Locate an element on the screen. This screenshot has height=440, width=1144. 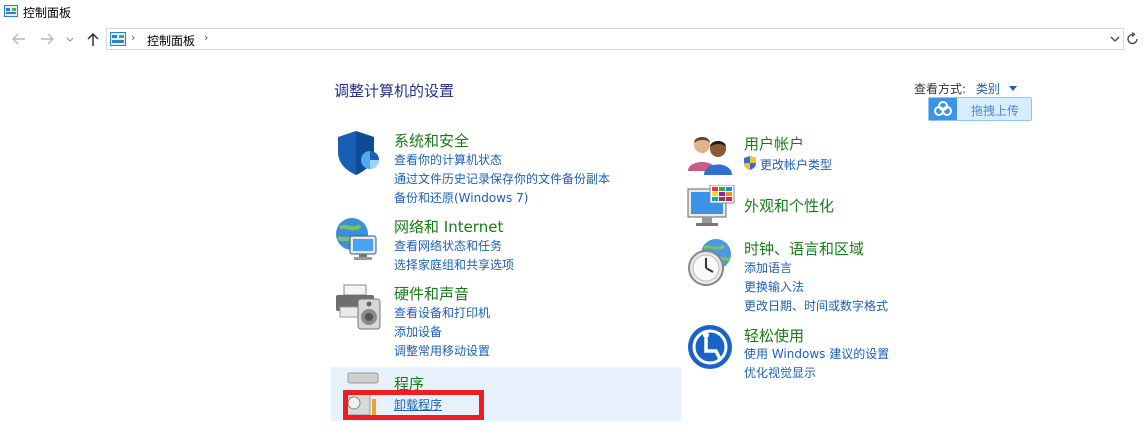
drag-upload-button: 拖拽上传 is located at coordinates (980, 109).